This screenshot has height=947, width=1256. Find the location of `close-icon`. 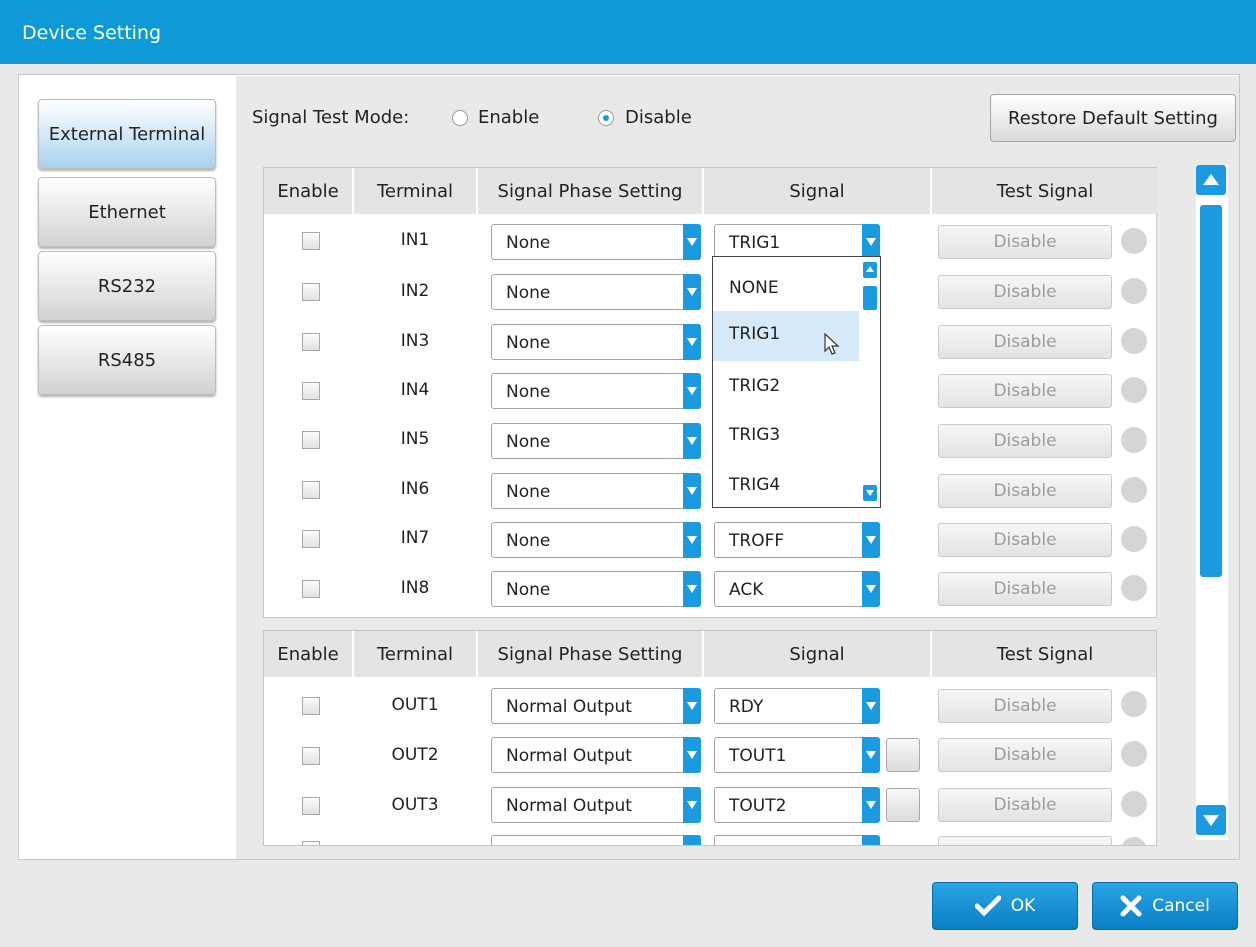

close-icon is located at coordinates (1131, 906).